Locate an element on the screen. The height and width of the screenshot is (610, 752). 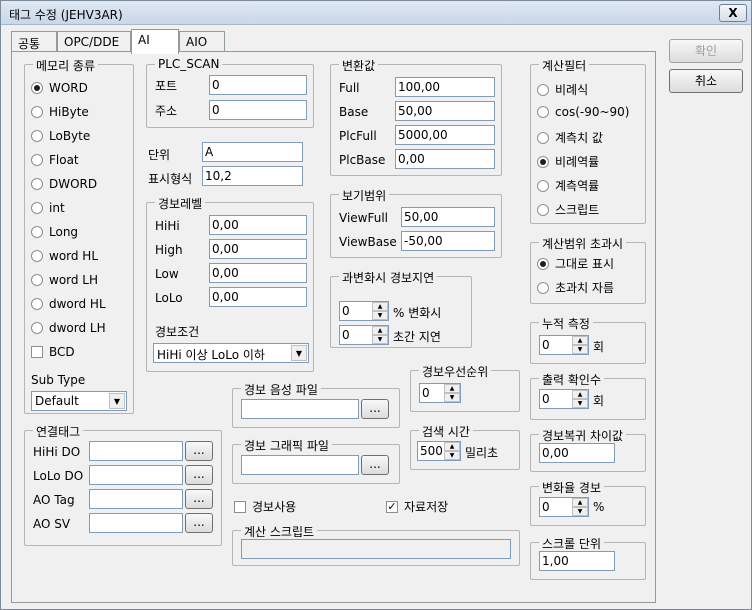
tab-opc-dde: OPC/DDE is located at coordinates (94, 42).